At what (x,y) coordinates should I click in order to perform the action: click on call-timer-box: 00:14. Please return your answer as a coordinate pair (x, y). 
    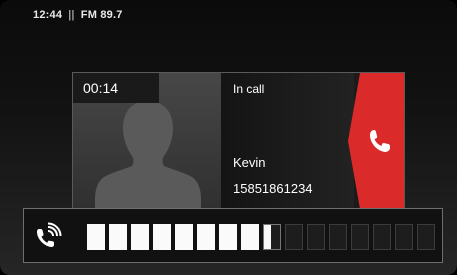
    Looking at the image, I should click on (116, 88).